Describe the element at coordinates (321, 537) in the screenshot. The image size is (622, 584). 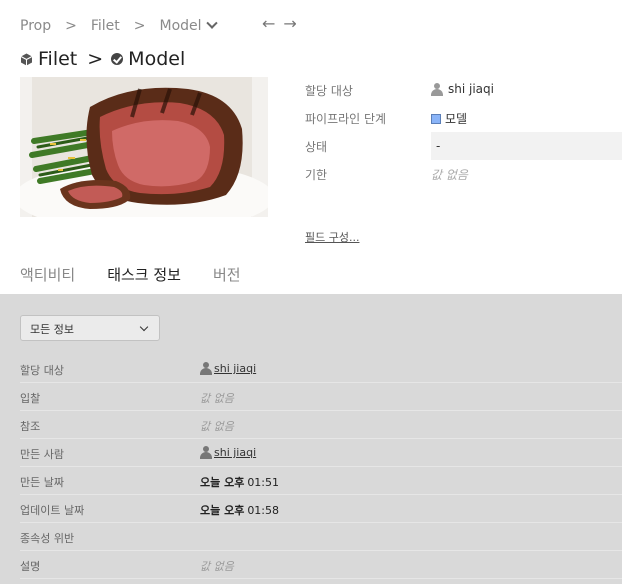
I see `info-row-dependency-violation: 종속성 위반` at that location.